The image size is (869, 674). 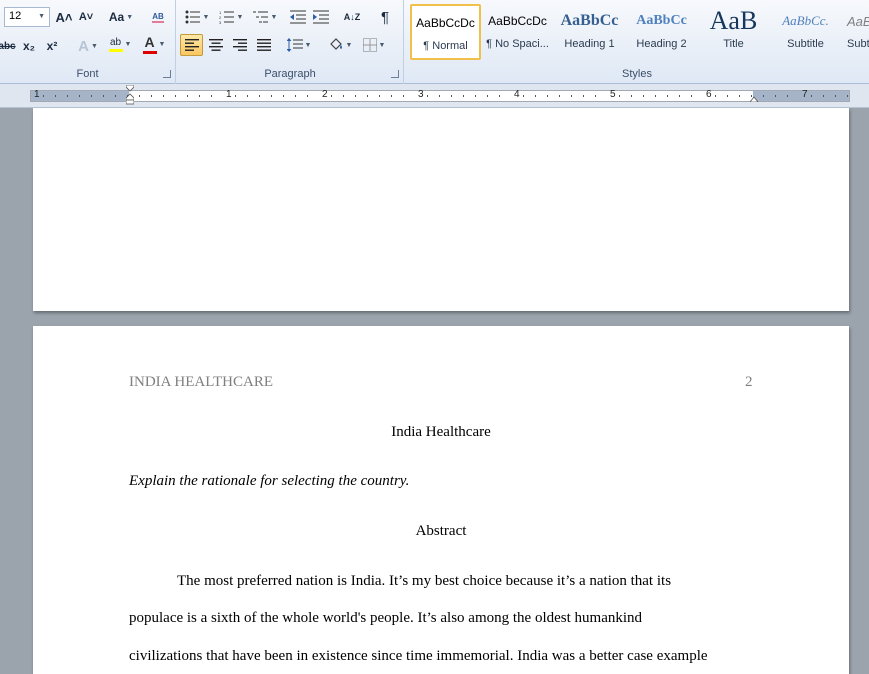 I want to click on justify-icon, so click(x=263, y=45).